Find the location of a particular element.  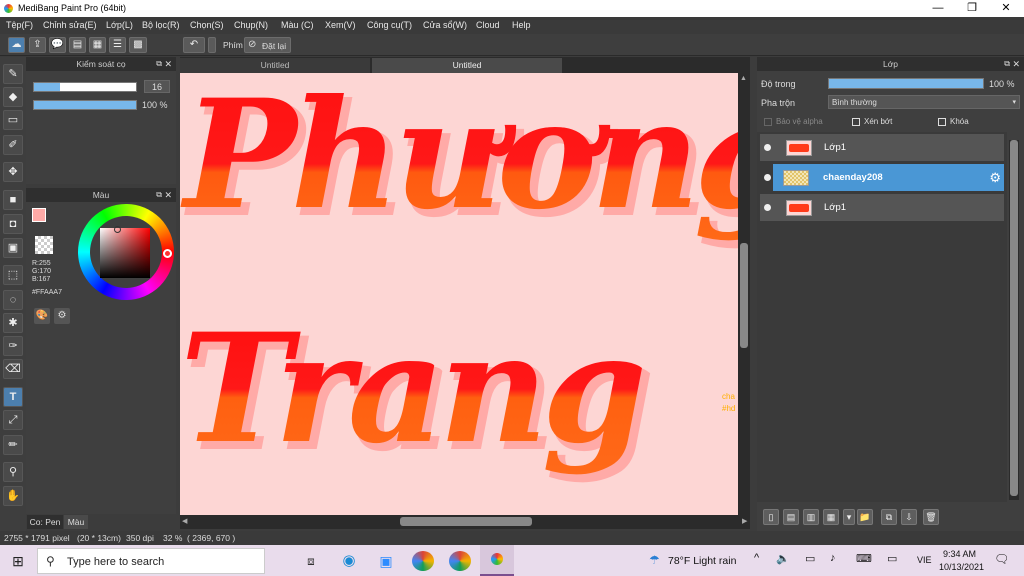

slider-handle is located at coordinates (212, 45).